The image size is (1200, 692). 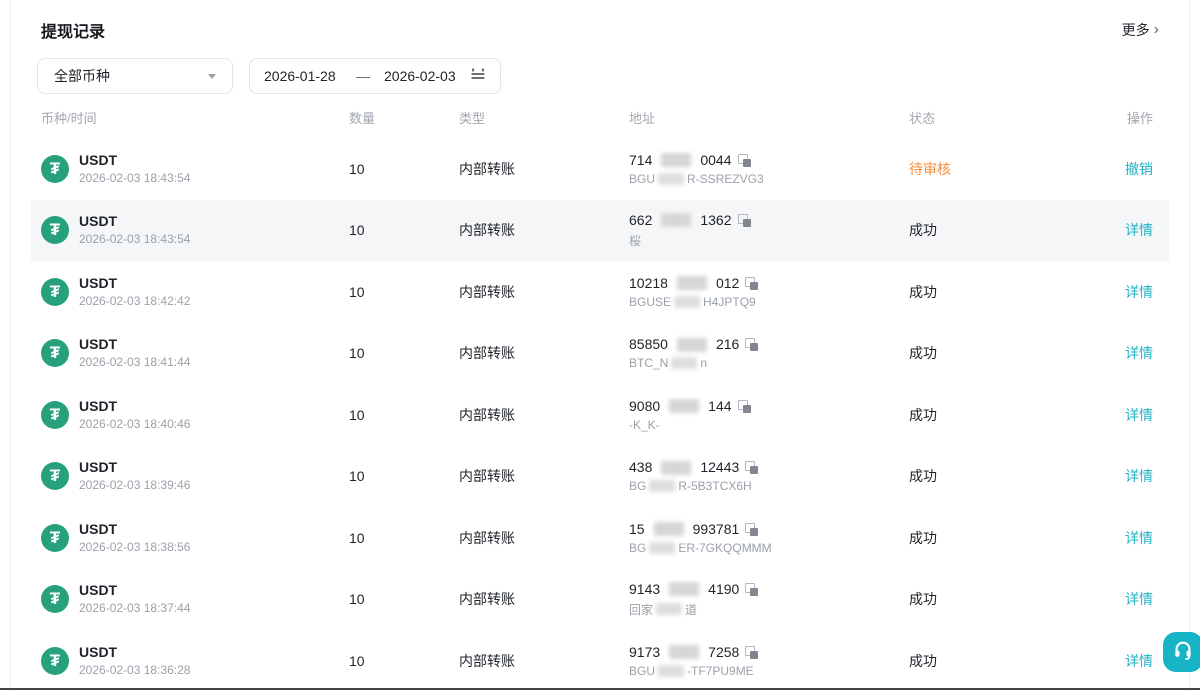 I want to click on address-cell: 9080 144 -K_K-, so click(x=769, y=415).